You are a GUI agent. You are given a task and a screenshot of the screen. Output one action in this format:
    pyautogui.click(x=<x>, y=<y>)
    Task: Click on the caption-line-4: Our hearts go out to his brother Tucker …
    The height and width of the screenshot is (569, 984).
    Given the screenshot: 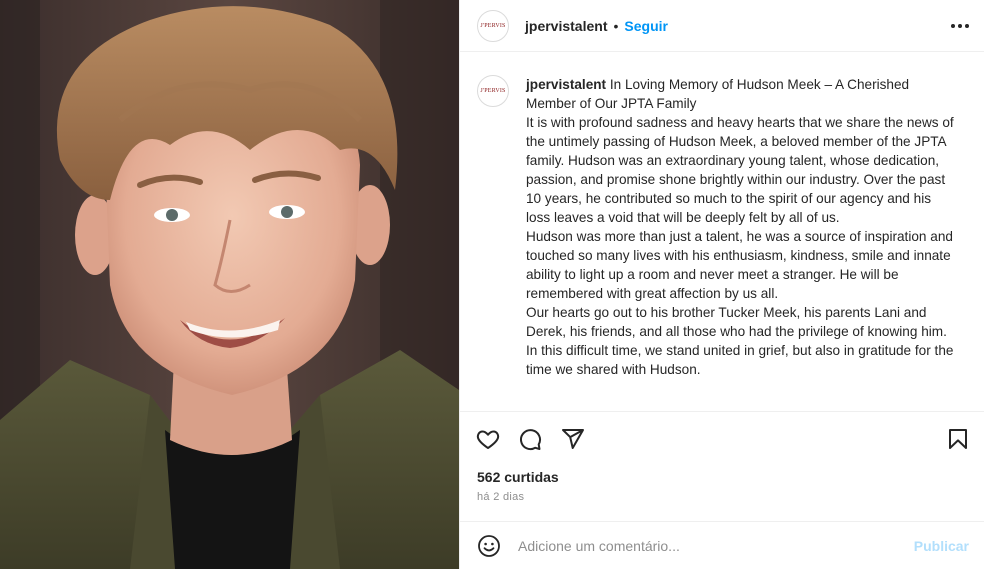 What is the action you would take?
    pyautogui.click(x=740, y=341)
    